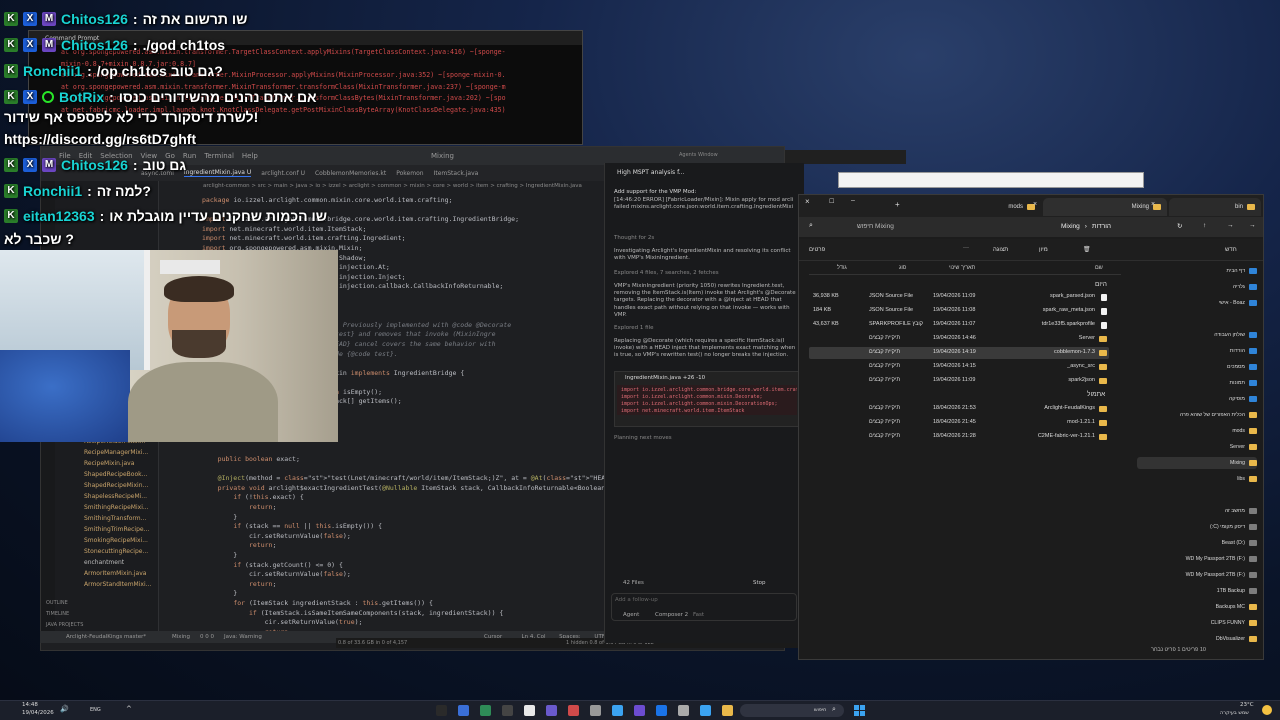 The width and height of the screenshot is (1280, 720). Describe the element at coordinates (1035, 204) in the screenshot. I see `close-tab-icon: ×` at that location.